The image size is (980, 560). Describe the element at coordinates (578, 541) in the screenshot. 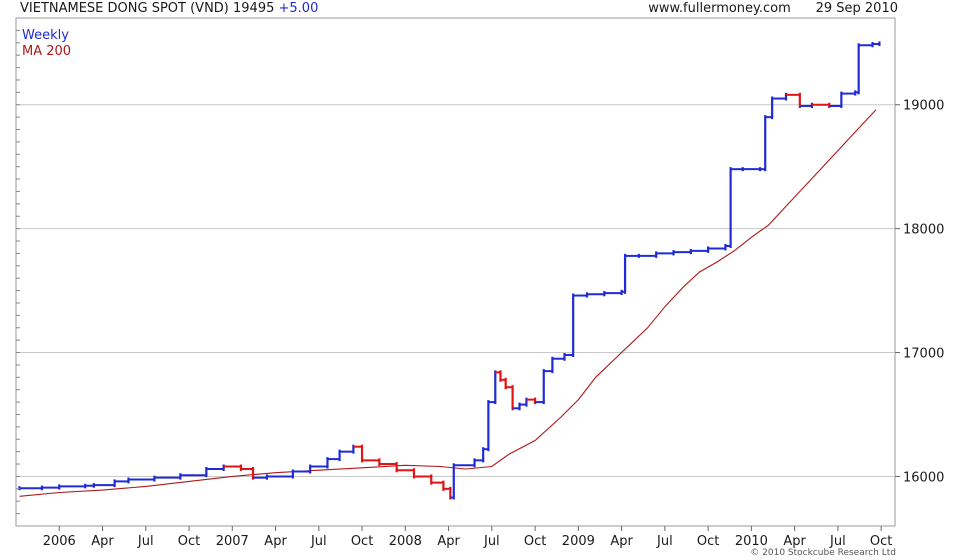

I see `x-tick-label: 2009` at that location.